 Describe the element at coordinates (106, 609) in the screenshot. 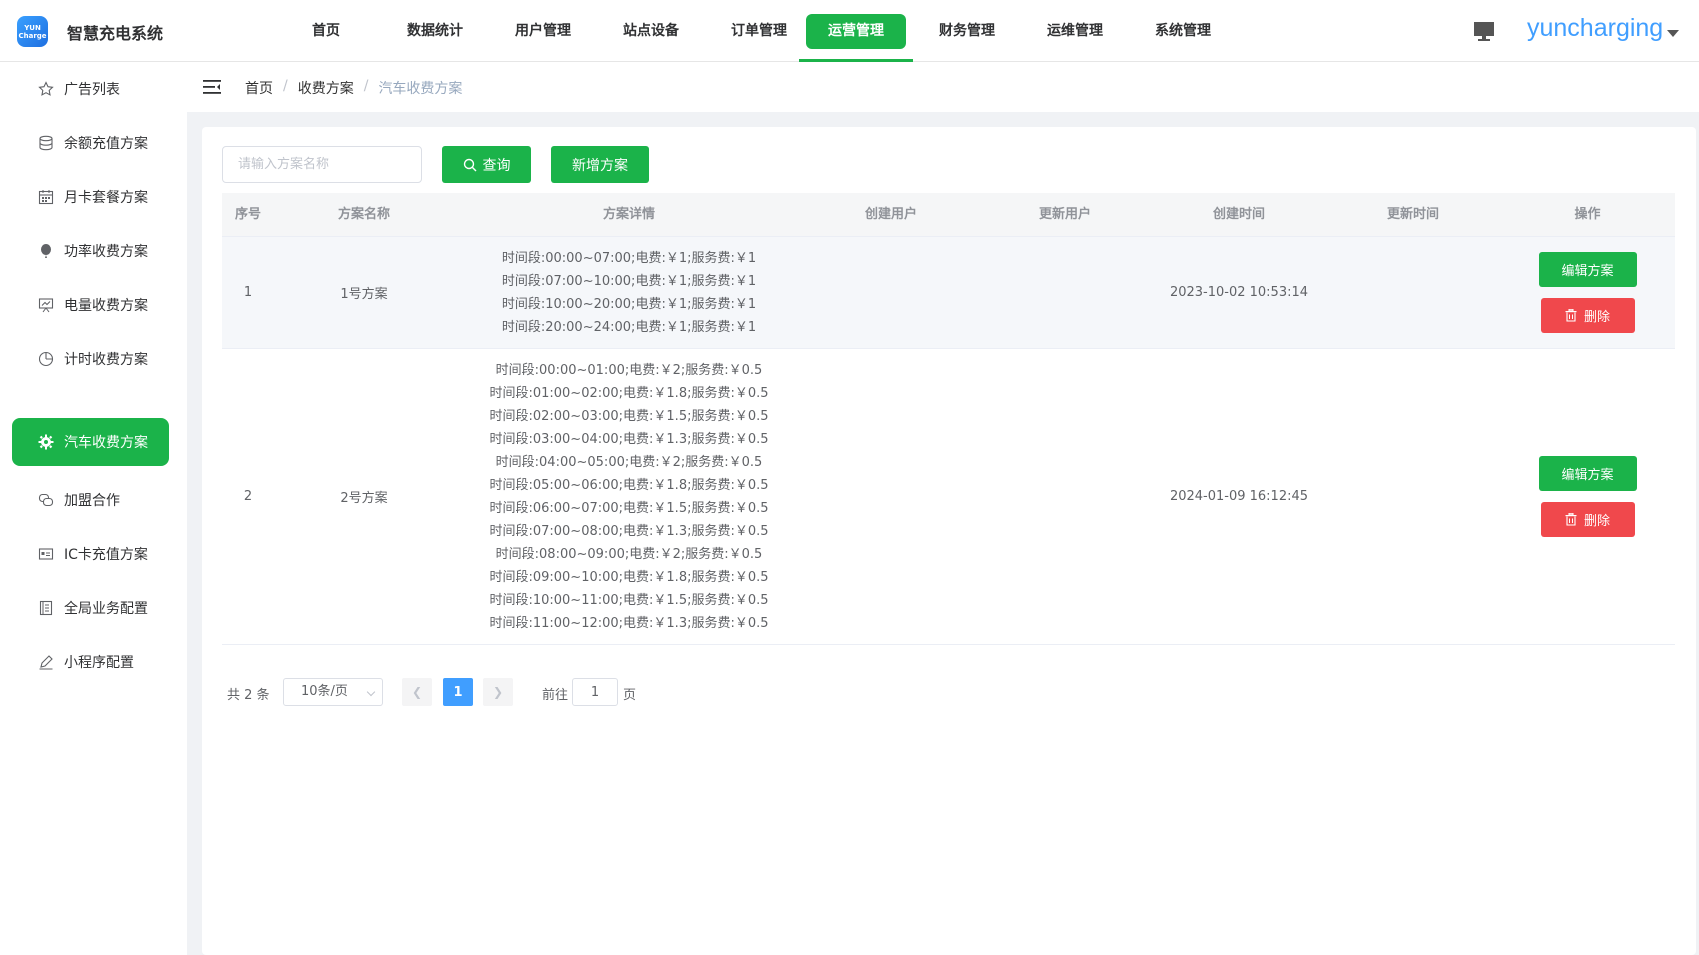

I see `sidebar-item-label: 全局业务配置` at that location.